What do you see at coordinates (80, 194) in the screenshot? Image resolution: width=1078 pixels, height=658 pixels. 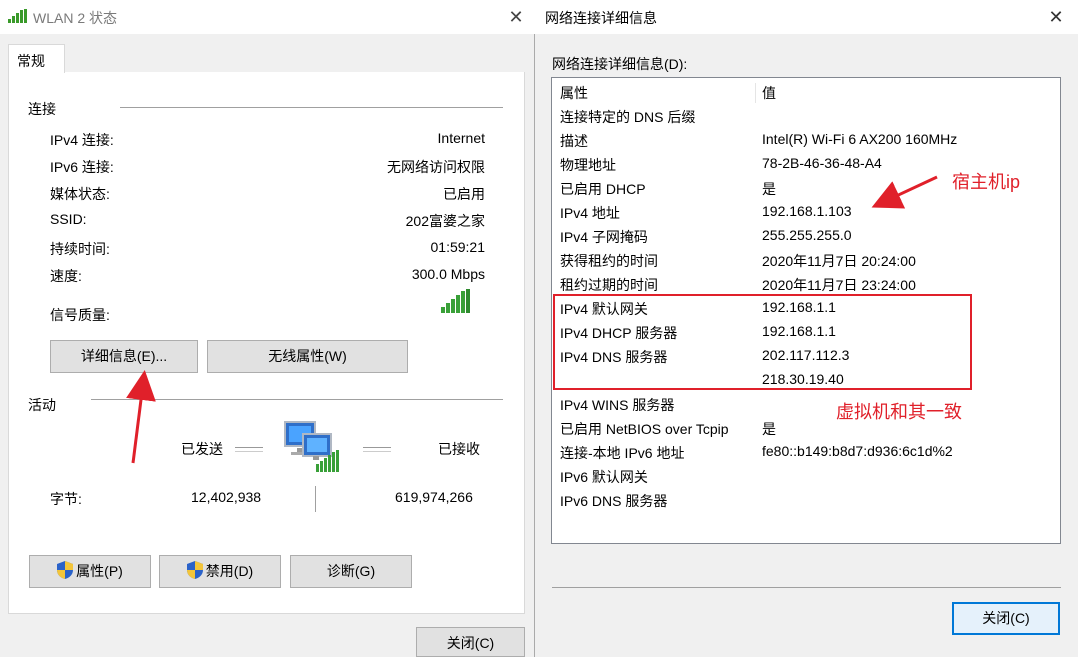 I see `media-state-label: 媒体状态:` at bounding box center [80, 194].